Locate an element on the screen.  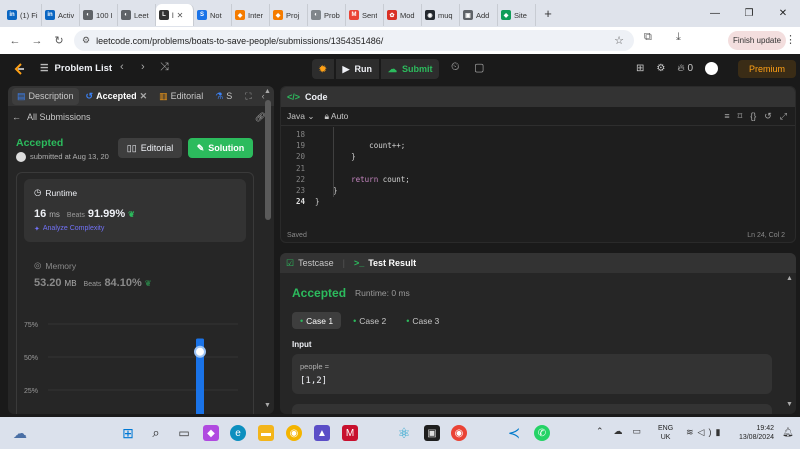
browser-tab: ◆ Inter is located at coordinates (251, 15).